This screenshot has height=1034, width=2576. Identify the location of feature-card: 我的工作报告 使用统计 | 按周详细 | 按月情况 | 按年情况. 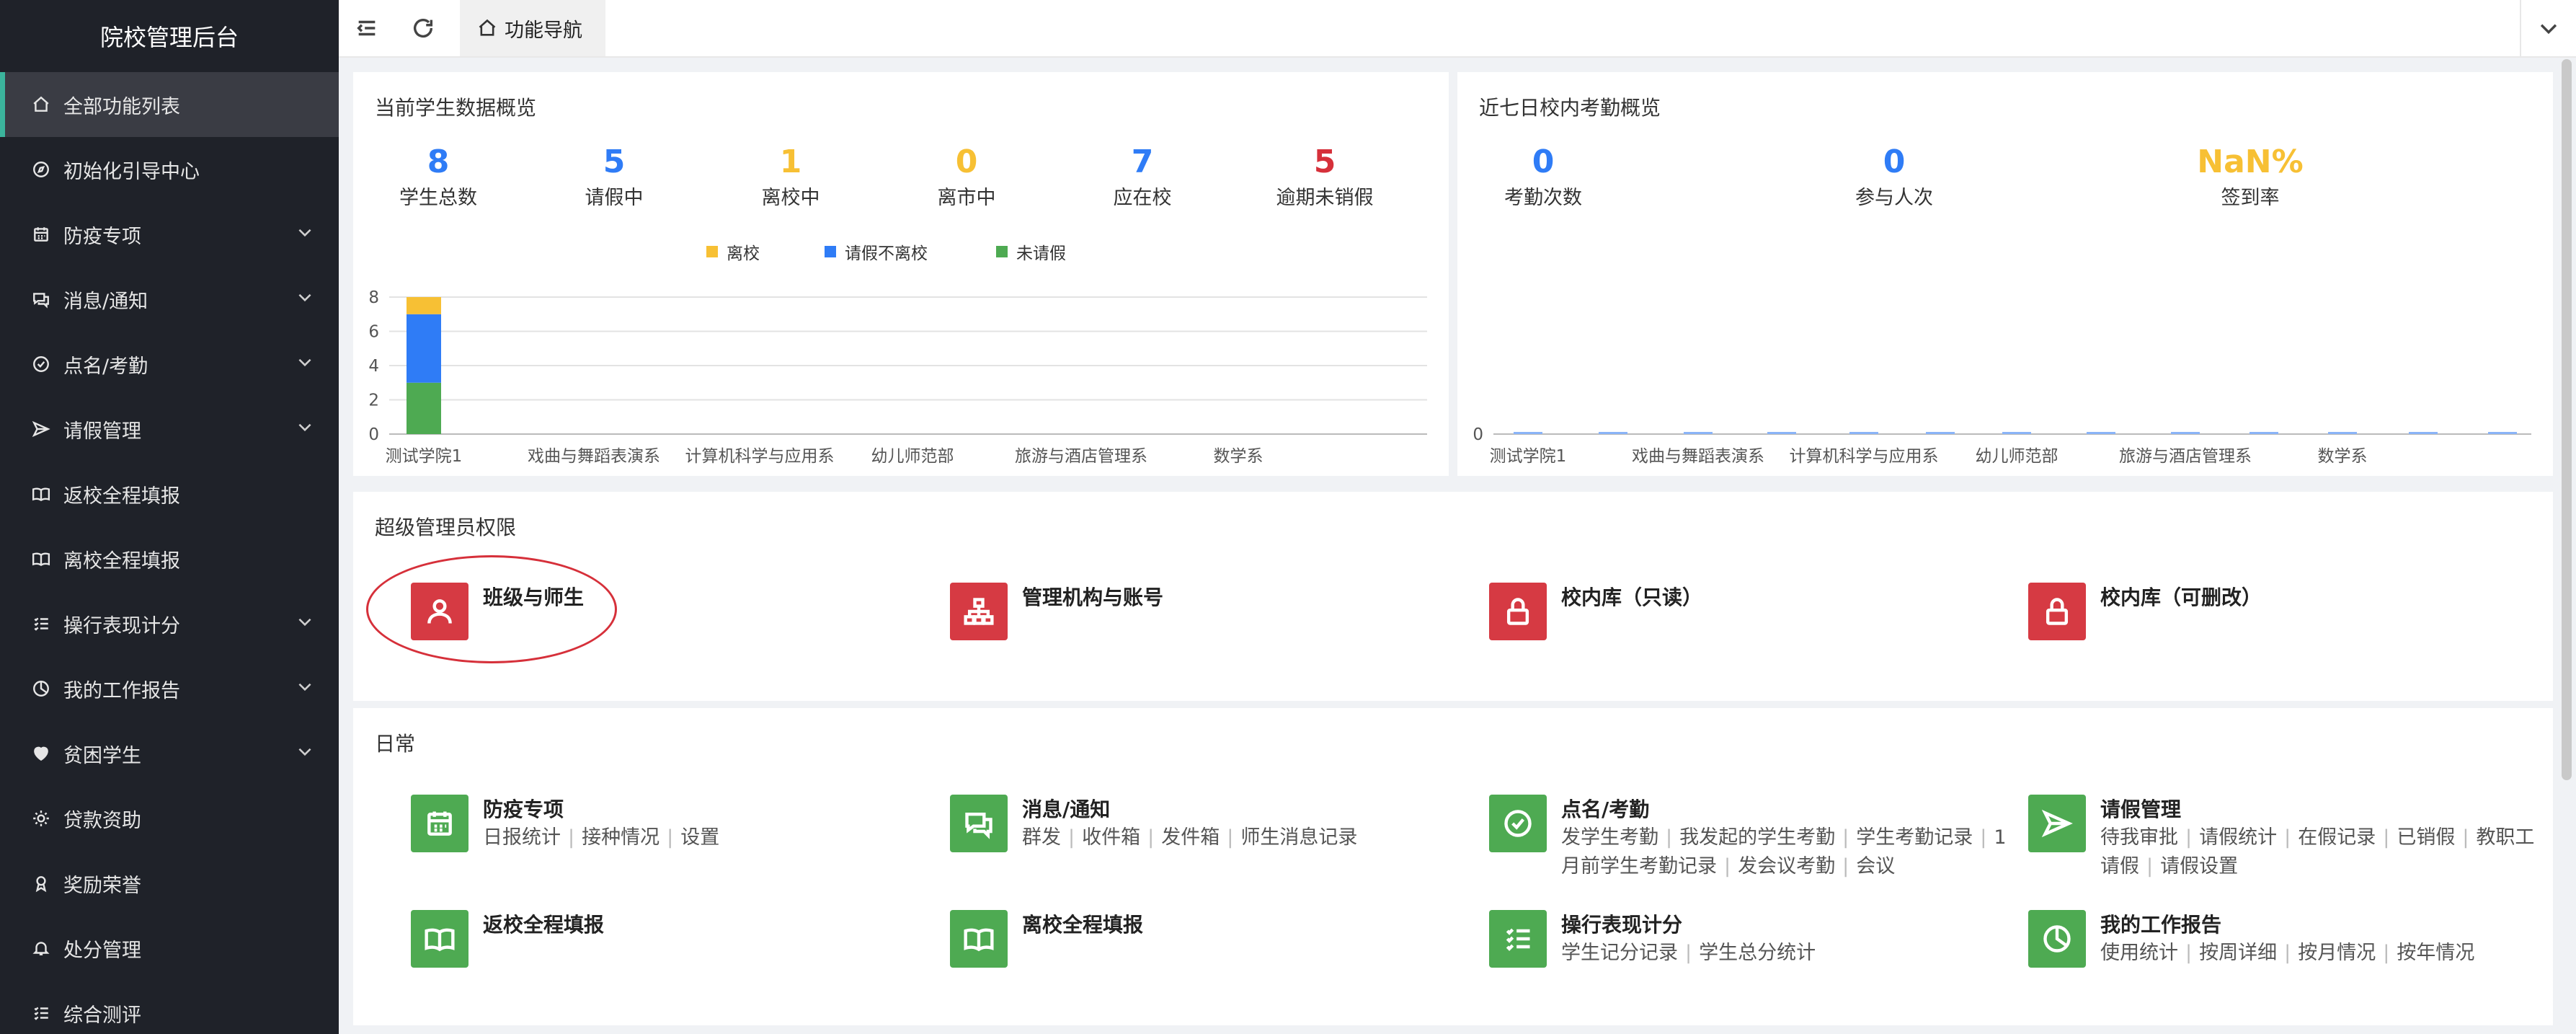
(2287, 939).